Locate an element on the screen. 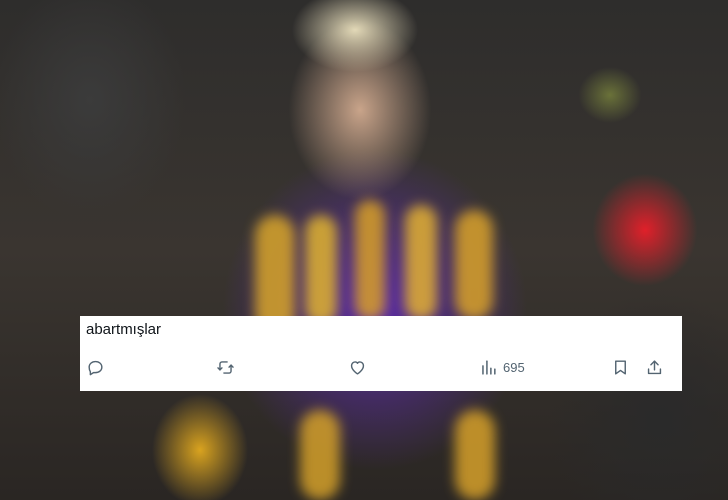 Image resolution: width=728 pixels, height=500 pixels. tweet-action-bar: 695 is located at coordinates (381, 367).